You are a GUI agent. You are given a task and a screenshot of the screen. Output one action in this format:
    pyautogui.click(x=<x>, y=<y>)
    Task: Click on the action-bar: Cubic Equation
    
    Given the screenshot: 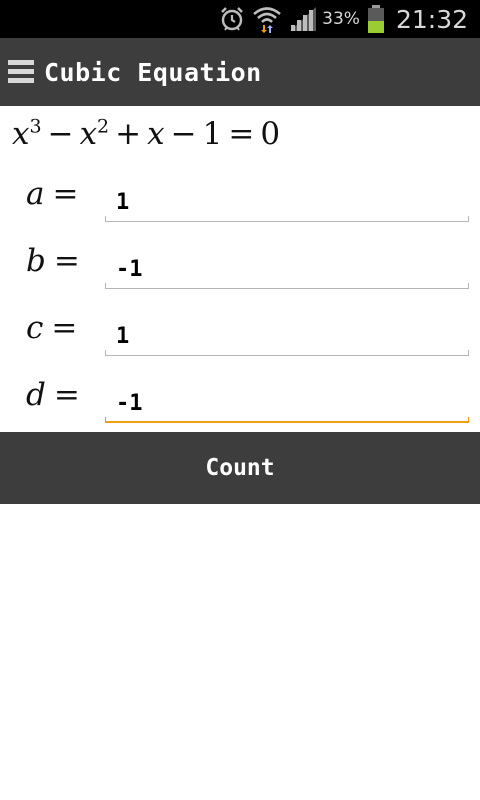 What is the action you would take?
    pyautogui.click(x=240, y=72)
    